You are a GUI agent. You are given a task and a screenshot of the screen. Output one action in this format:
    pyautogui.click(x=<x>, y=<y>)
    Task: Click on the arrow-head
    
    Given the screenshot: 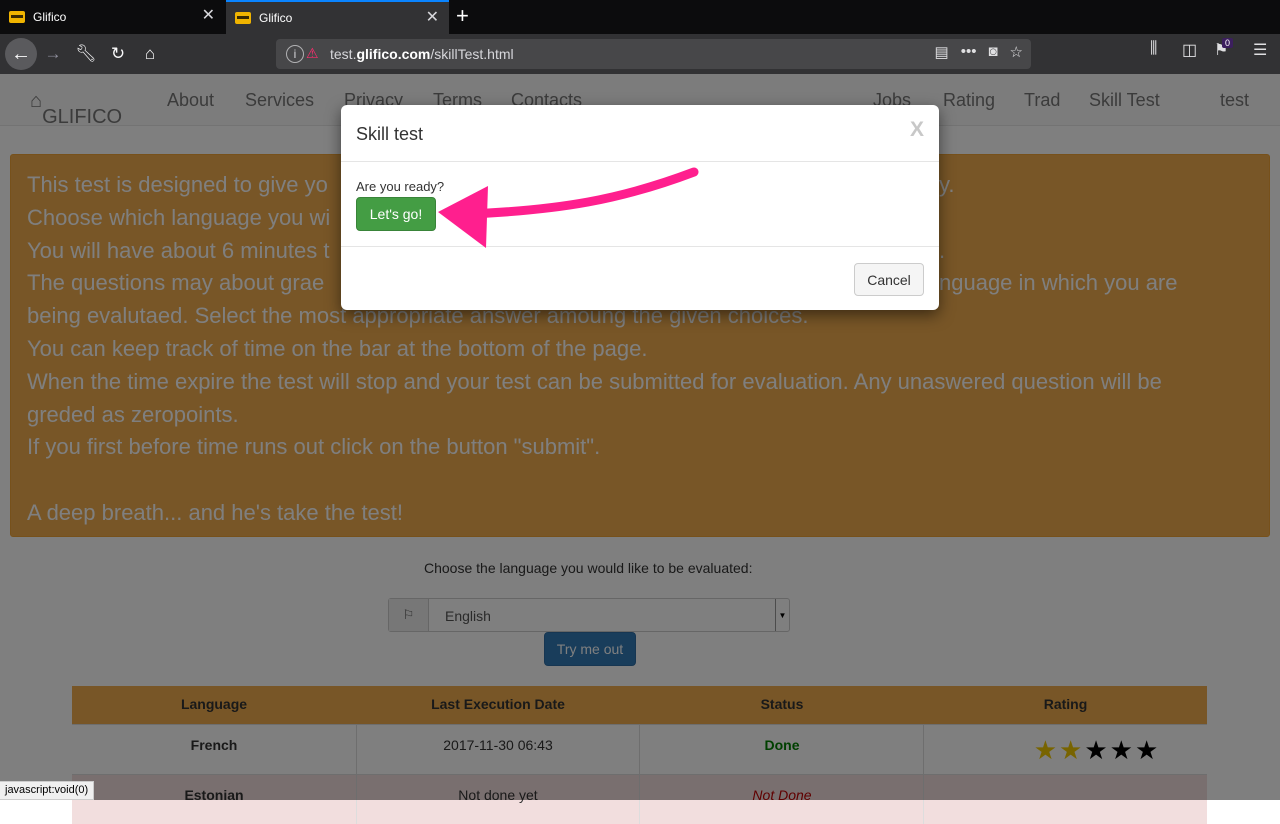 What is the action you would take?
    pyautogui.click(x=463, y=217)
    